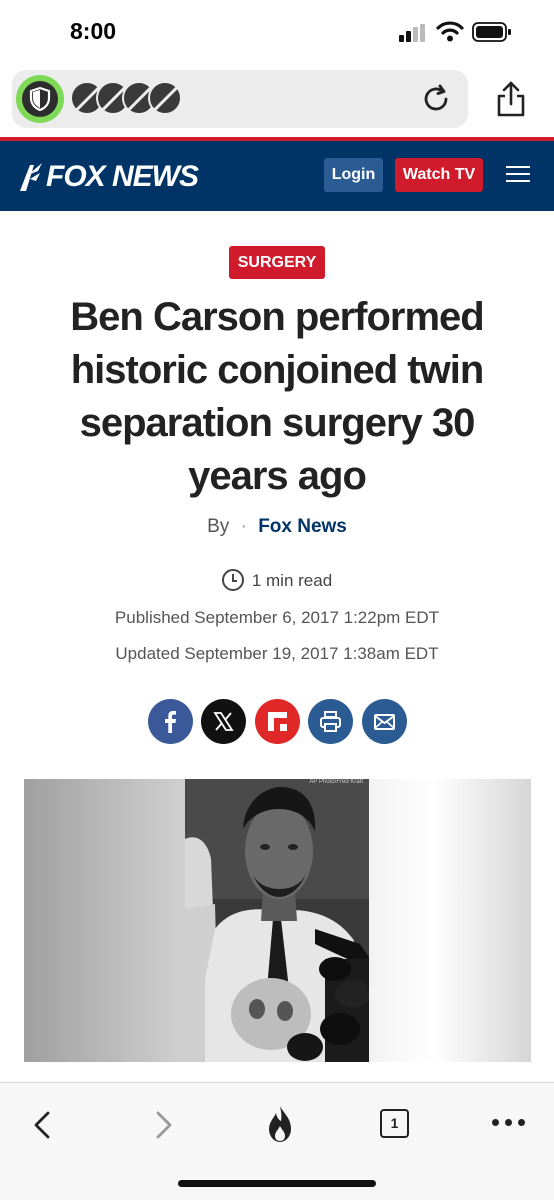 The image size is (554, 1200). Describe the element at coordinates (31, 177) in the screenshot. I see `fox-logo-mark-icon` at that location.